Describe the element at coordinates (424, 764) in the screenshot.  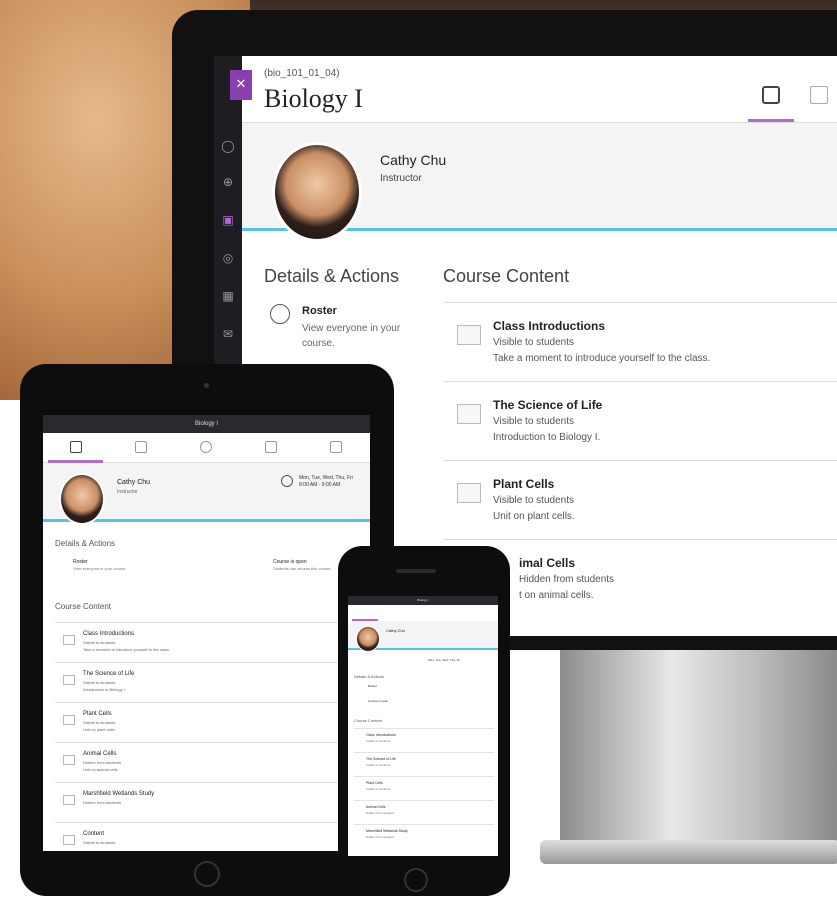
I see `content-item: The Science of Life Visible to students` at that location.